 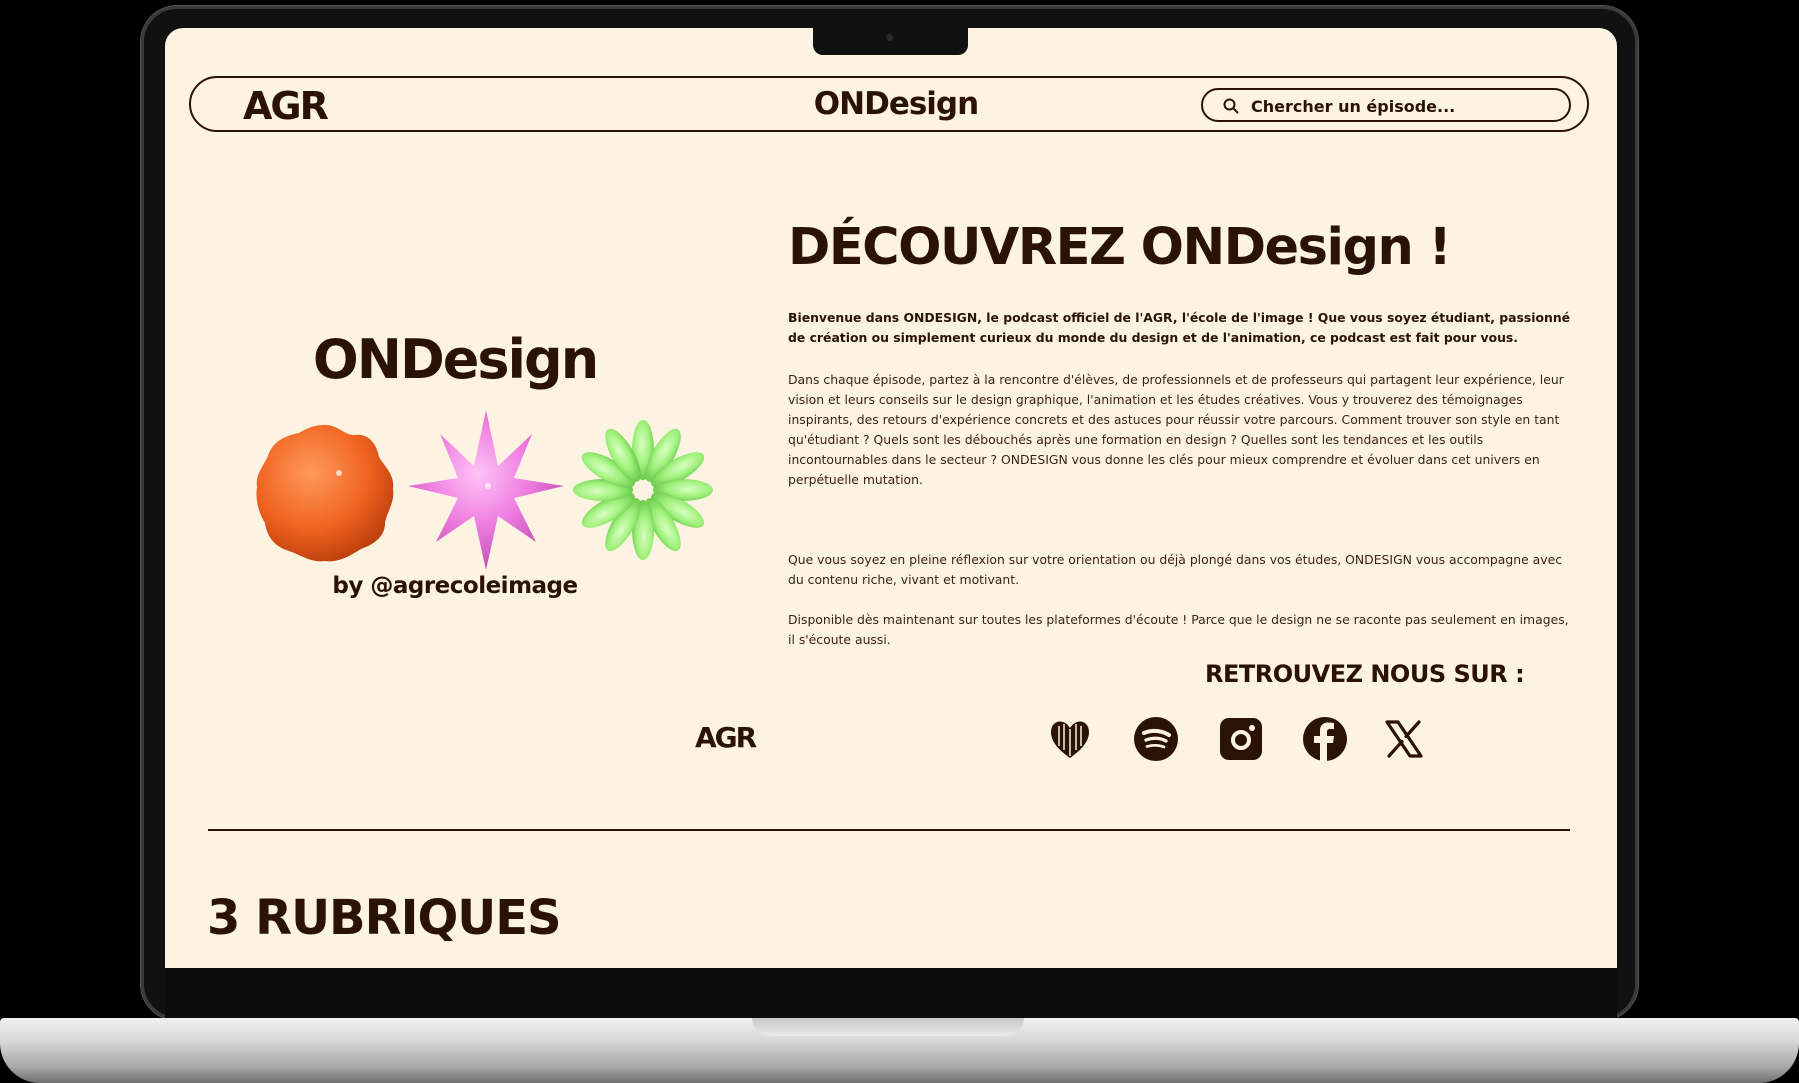 I want to click on brand-handle: by @agrecoleimage, so click(x=455, y=586).